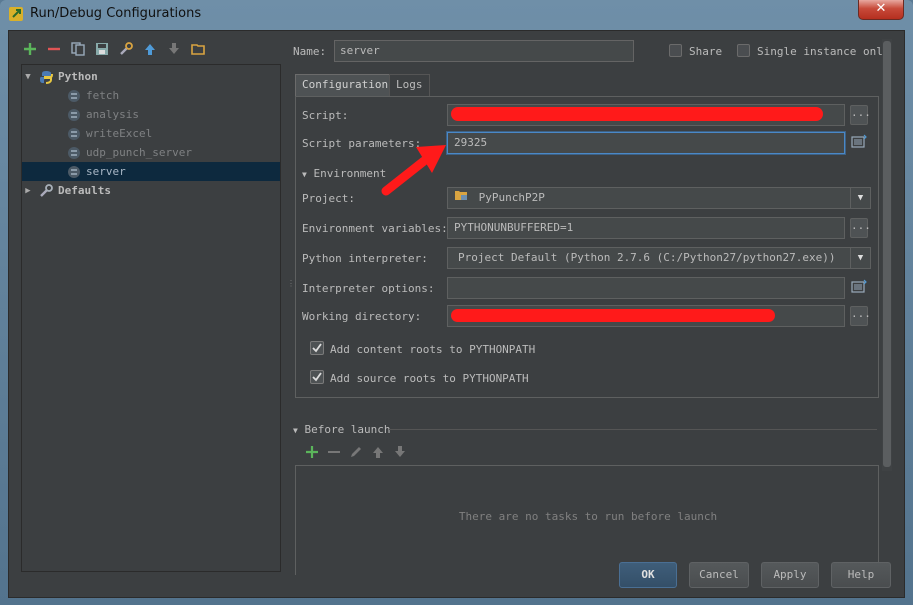 The height and width of the screenshot is (605, 913). I want to click on tree-item-fetch: fetch, so click(151, 95).